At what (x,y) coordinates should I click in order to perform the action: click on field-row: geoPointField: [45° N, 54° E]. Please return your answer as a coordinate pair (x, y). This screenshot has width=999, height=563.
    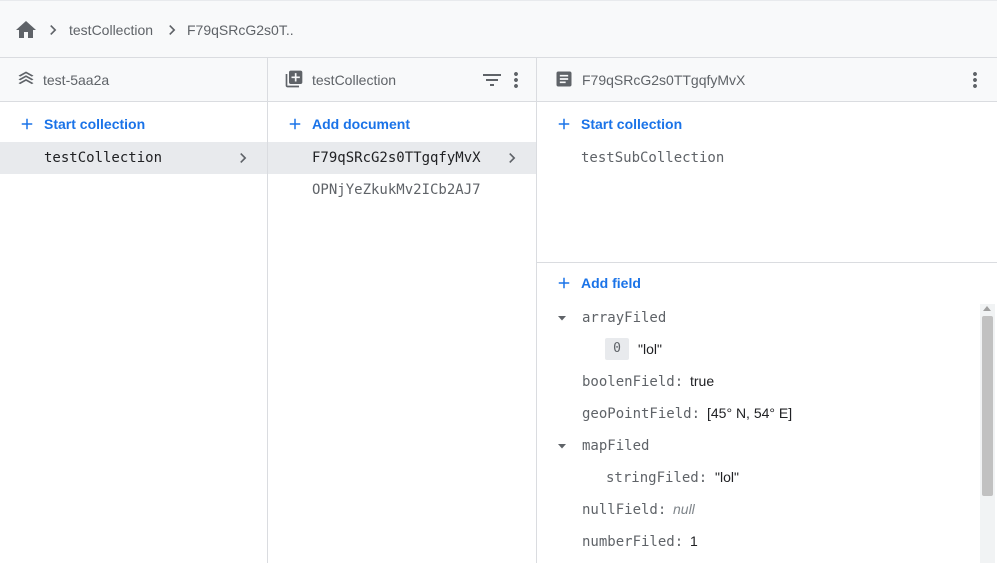
    Looking at the image, I should click on (757, 414).